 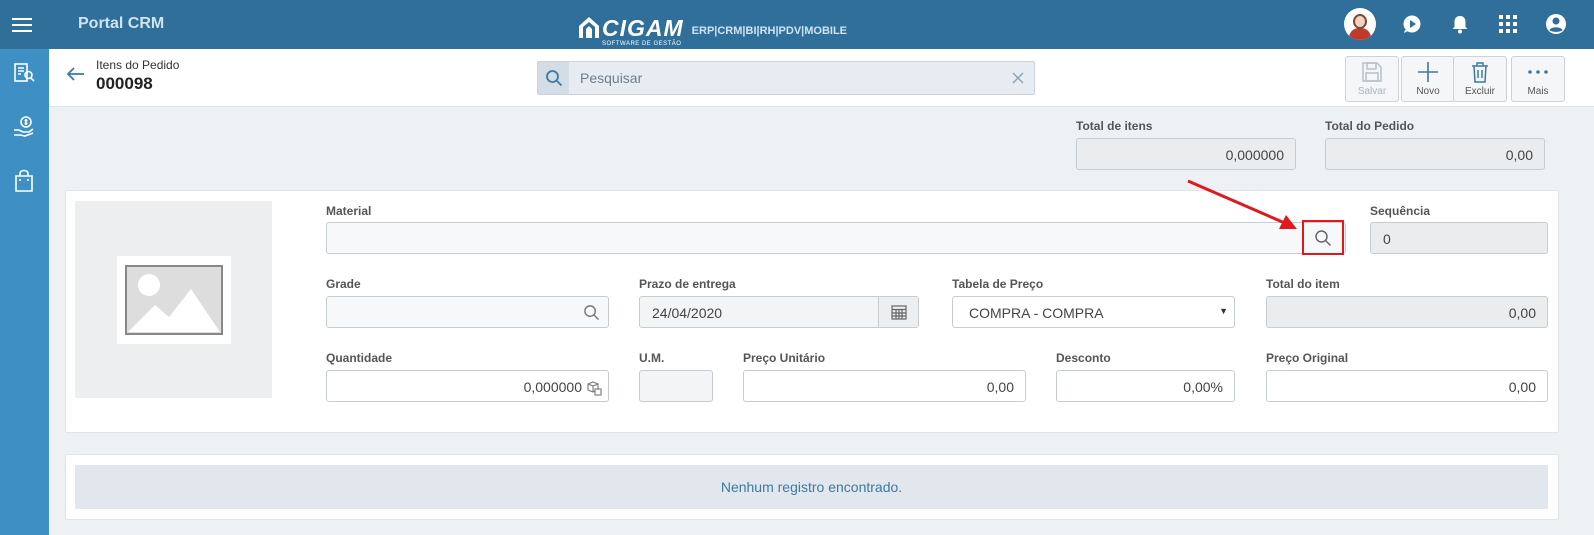 What do you see at coordinates (1519, 155) in the screenshot?
I see `total-order-value: 0,00` at bounding box center [1519, 155].